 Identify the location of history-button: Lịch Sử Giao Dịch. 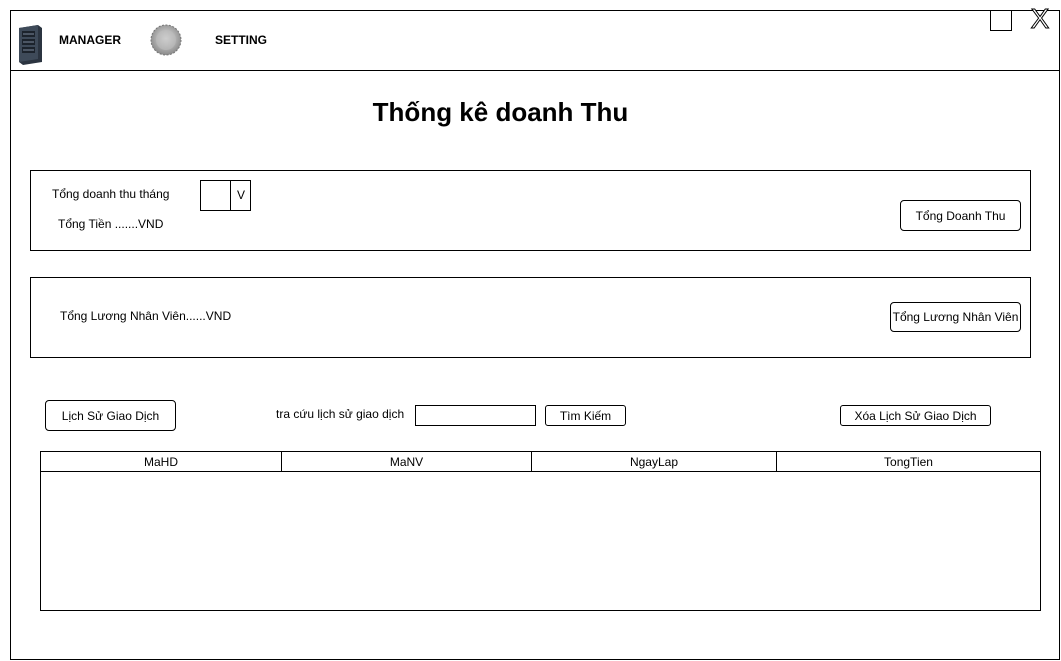
(110, 415).